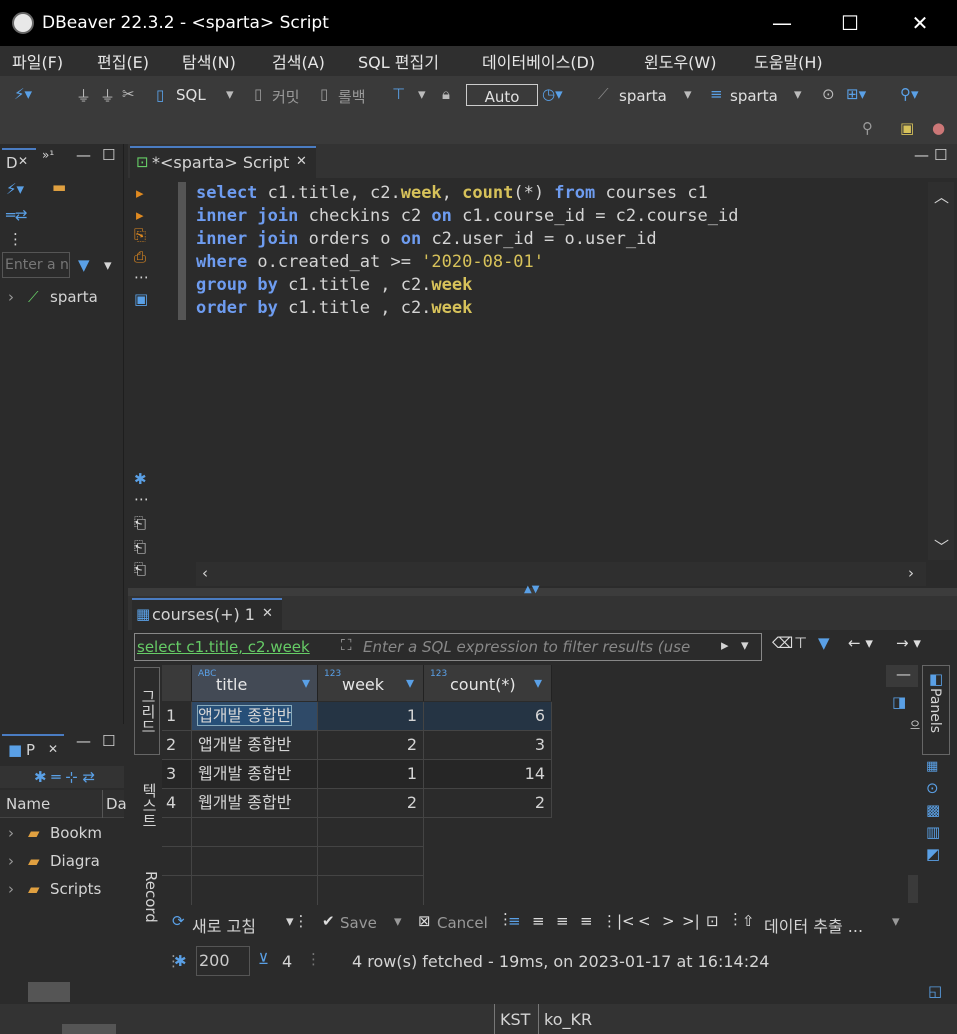 The width and height of the screenshot is (957, 1034). What do you see at coordinates (191, 95) in the screenshot?
I see `sql-button: SQL` at bounding box center [191, 95].